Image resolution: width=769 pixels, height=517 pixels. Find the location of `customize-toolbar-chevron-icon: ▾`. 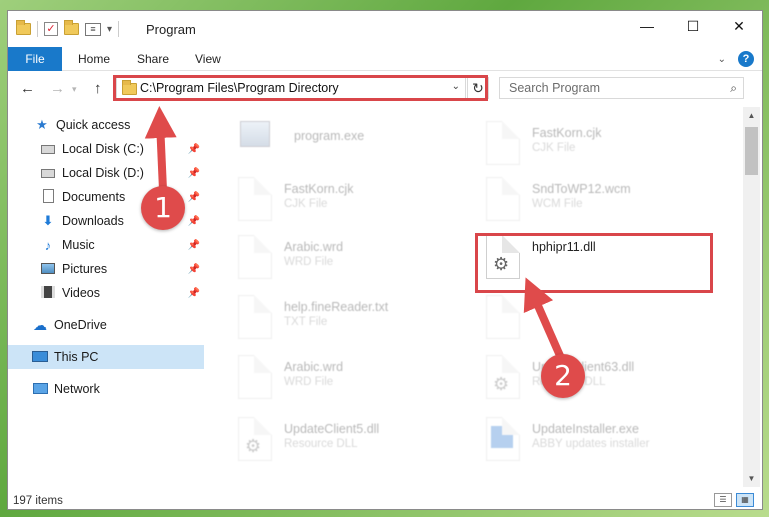

customize-toolbar-chevron-icon: ▾ is located at coordinates (109, 29).